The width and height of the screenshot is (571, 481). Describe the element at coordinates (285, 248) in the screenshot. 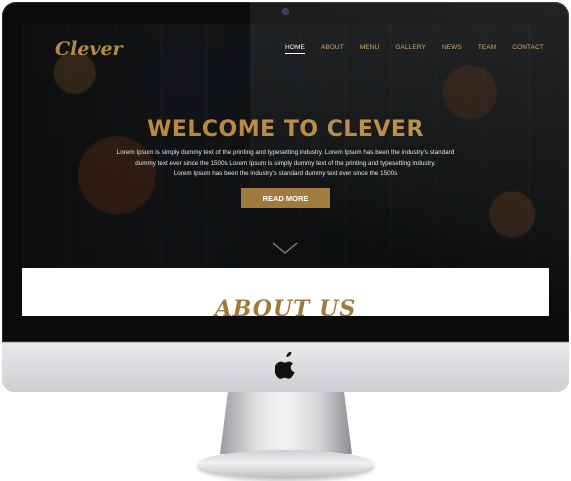

I see `chevron-down-icon` at that location.